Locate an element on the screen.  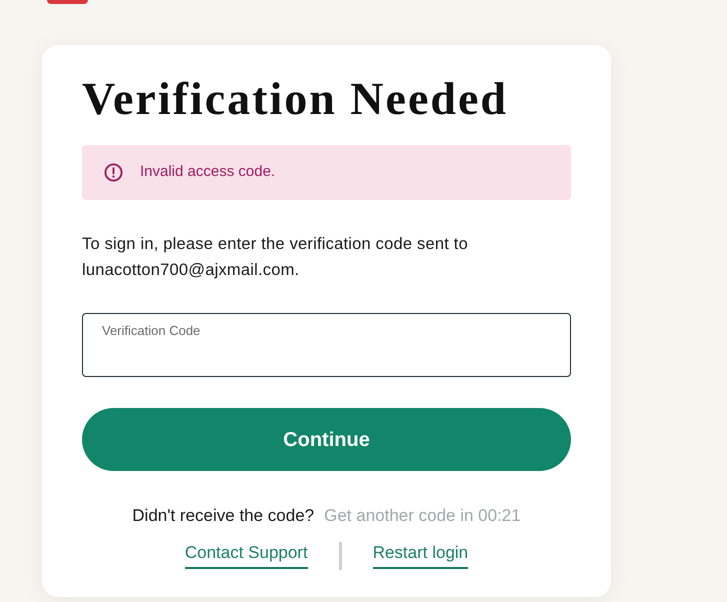
page-title: Verification Needed is located at coordinates (295, 99).